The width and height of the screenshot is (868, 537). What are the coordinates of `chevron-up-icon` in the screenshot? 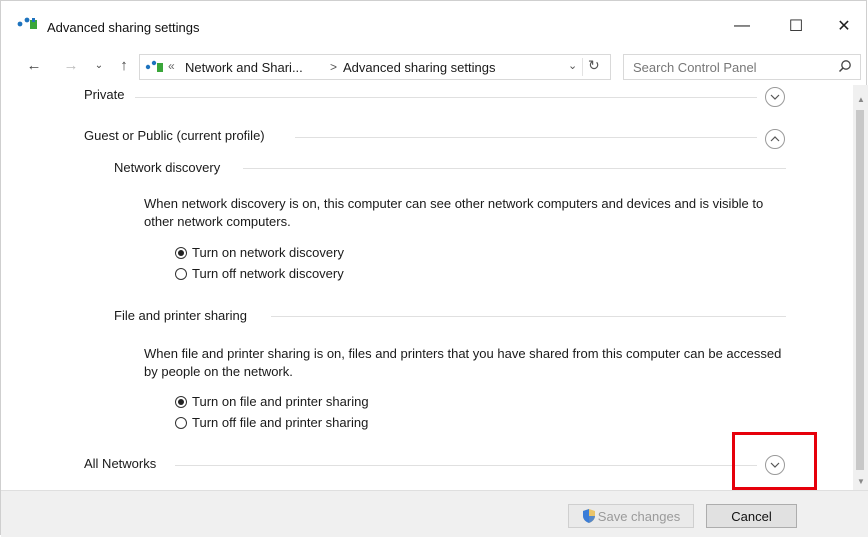 It's located at (775, 139).